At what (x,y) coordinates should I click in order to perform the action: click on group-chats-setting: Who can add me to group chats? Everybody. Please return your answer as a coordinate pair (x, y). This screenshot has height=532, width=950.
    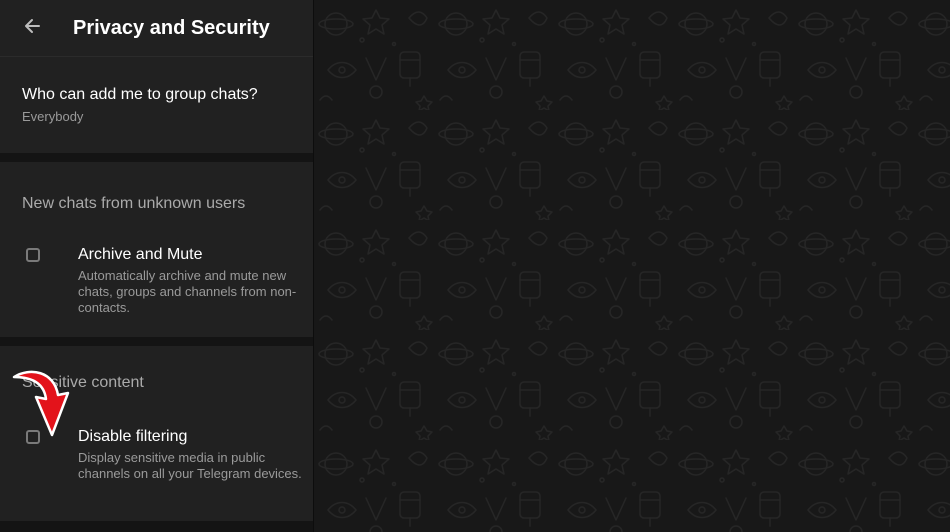
    Looking at the image, I should click on (156, 105).